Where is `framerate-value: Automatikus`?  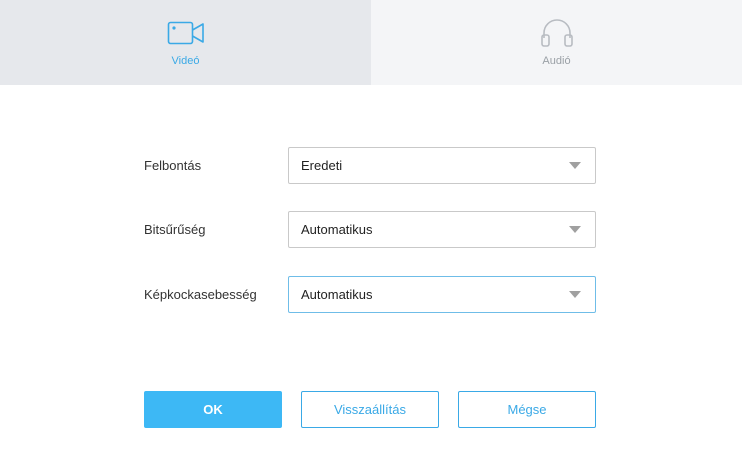
framerate-value: Automatikus is located at coordinates (337, 294).